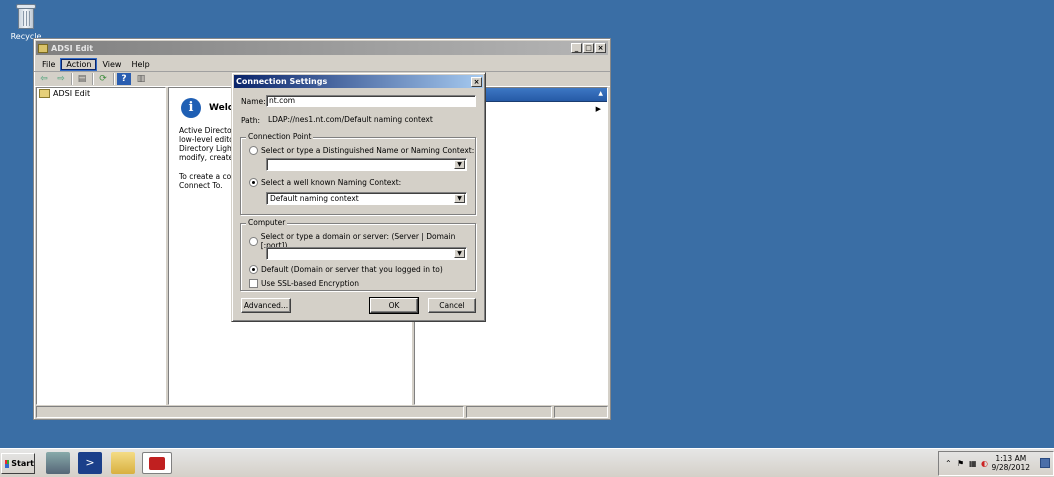  What do you see at coordinates (600, 48) in the screenshot?
I see `close-button: ×` at bounding box center [600, 48].